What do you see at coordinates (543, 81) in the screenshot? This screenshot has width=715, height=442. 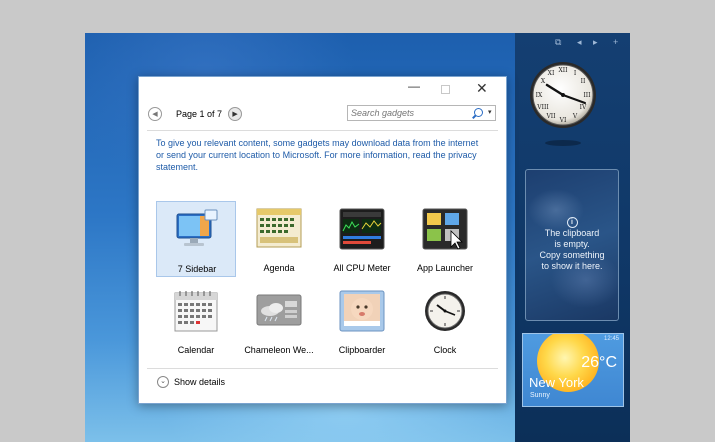 I see `svg-text: X` at bounding box center [543, 81].